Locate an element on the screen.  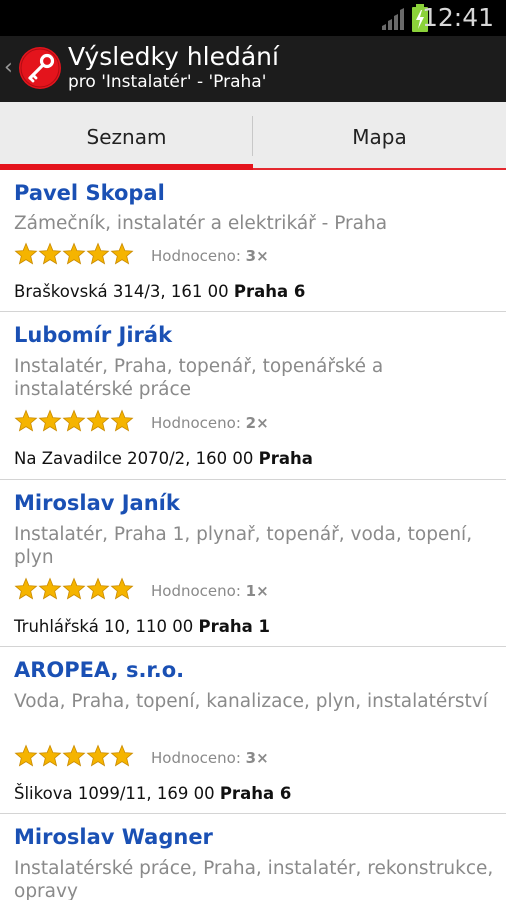
tab-mapa-label: Mapa is located at coordinates (379, 137).